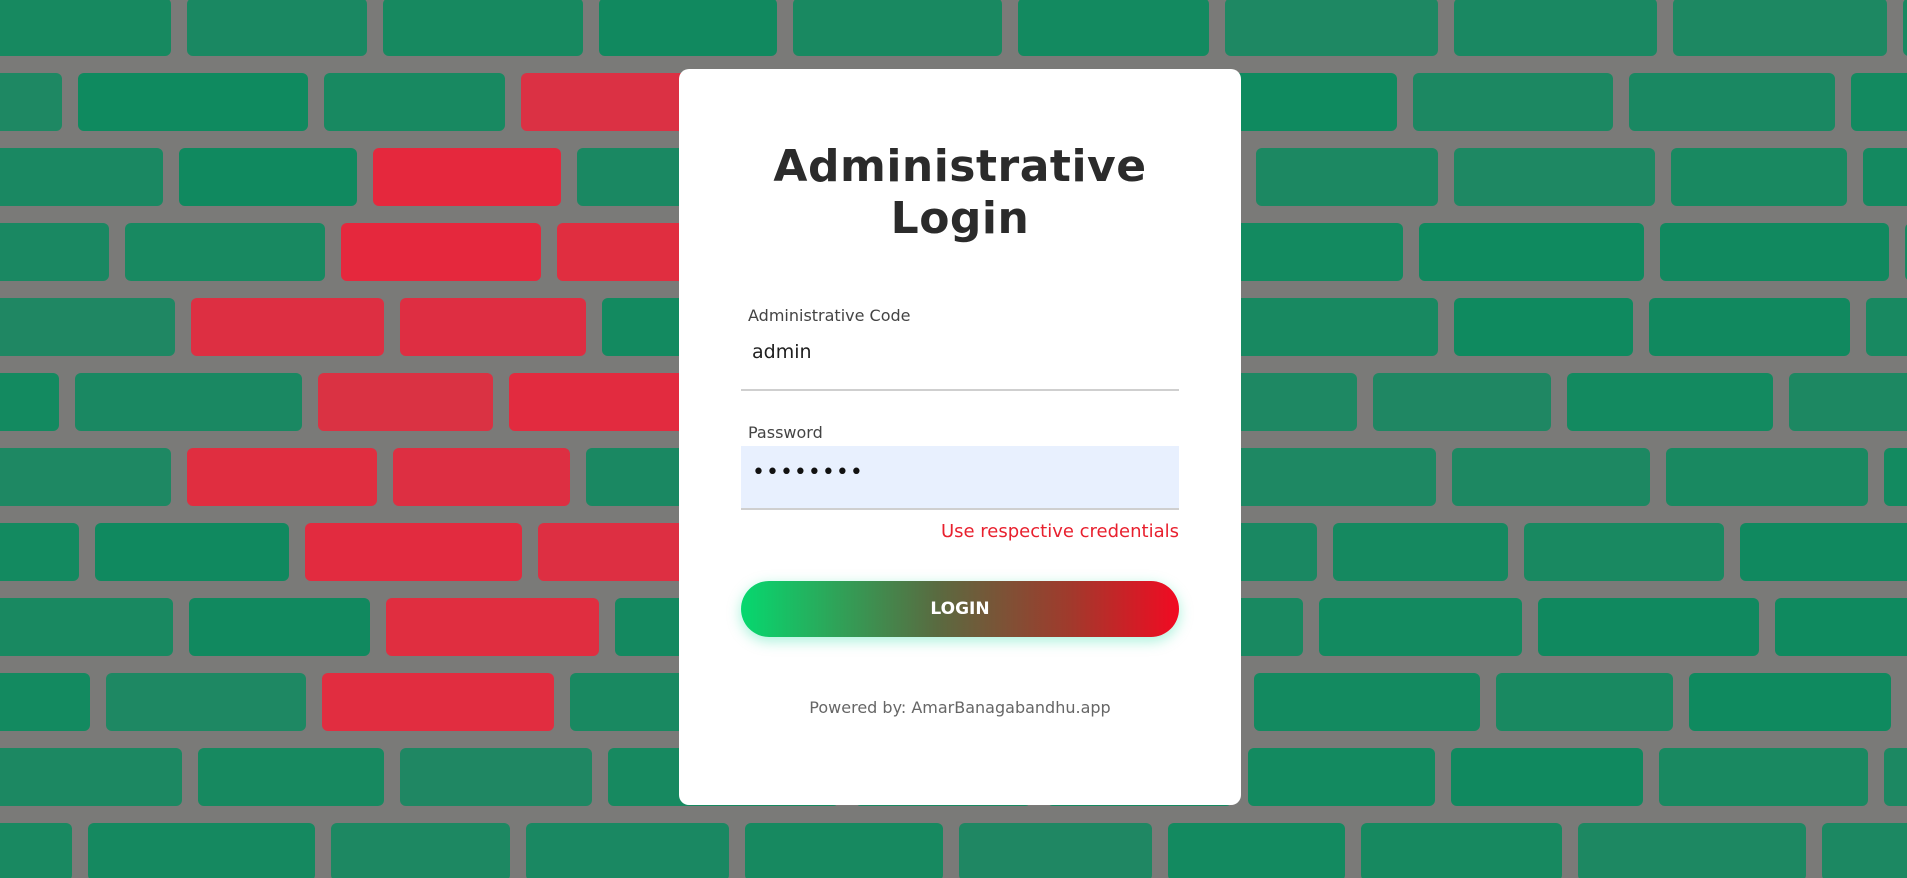 The image size is (1907, 878). I want to click on powered-by-footer: Powered by: AmarBanagabandhu.app, so click(960, 707).